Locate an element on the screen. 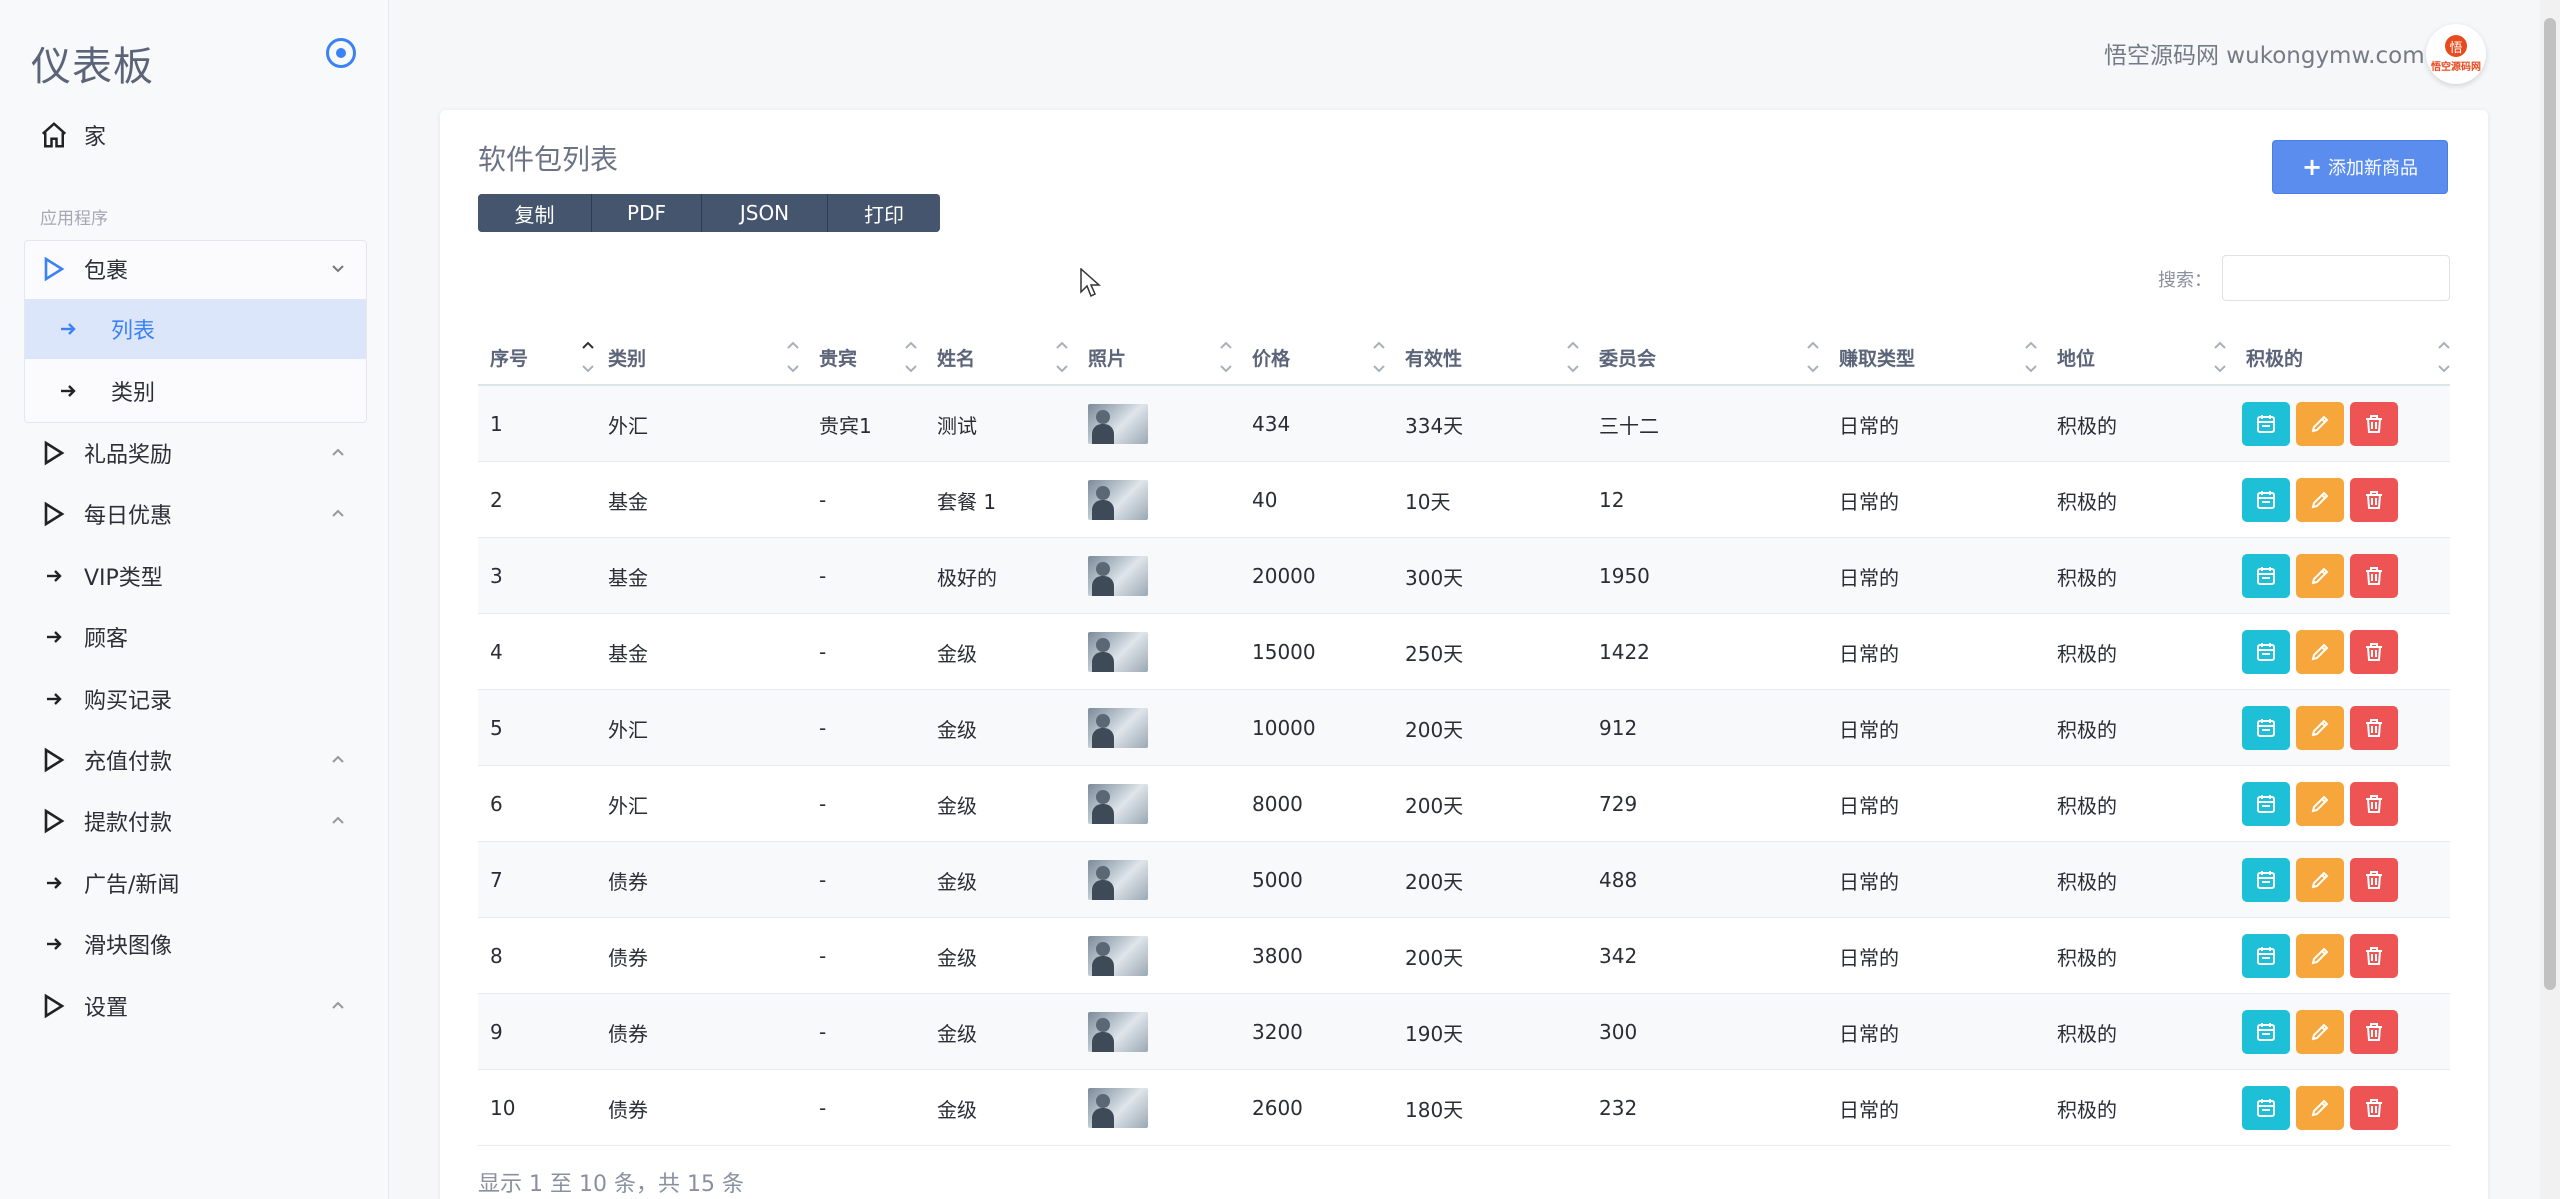  add-button-label: 添加新商品 is located at coordinates (2373, 168).